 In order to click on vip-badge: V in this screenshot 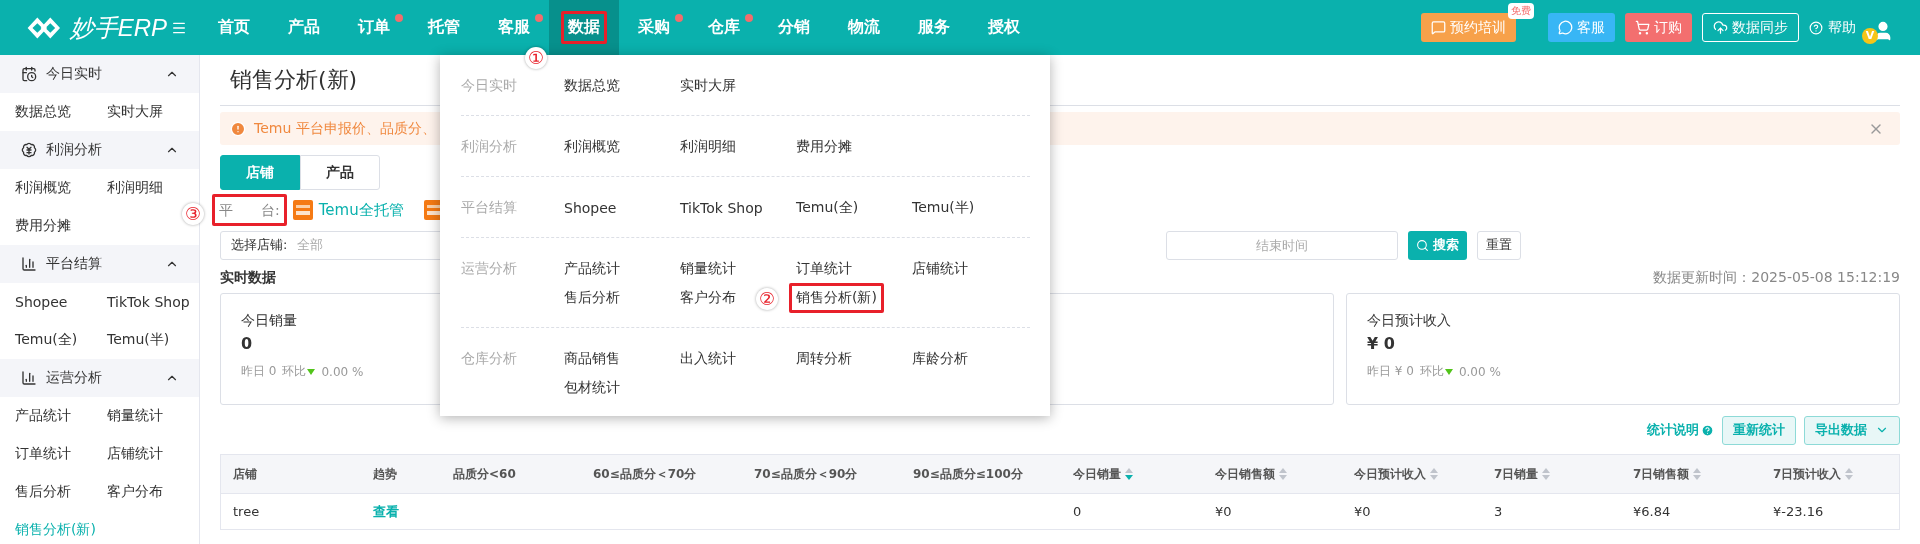, I will do `click(1870, 35)`.